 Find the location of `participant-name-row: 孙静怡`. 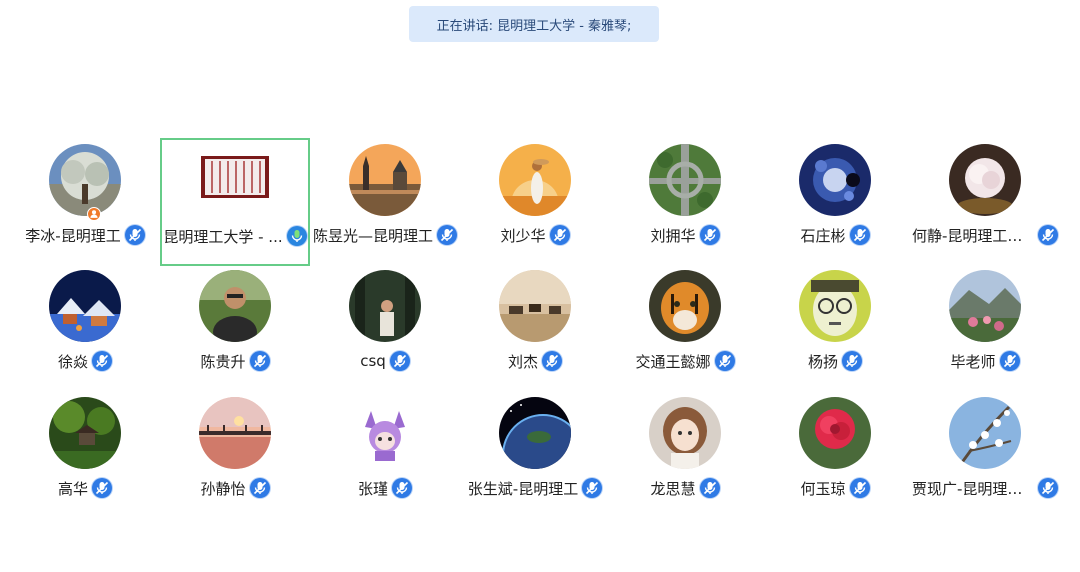

participant-name-row: 孙静怡 is located at coordinates (235, 488).